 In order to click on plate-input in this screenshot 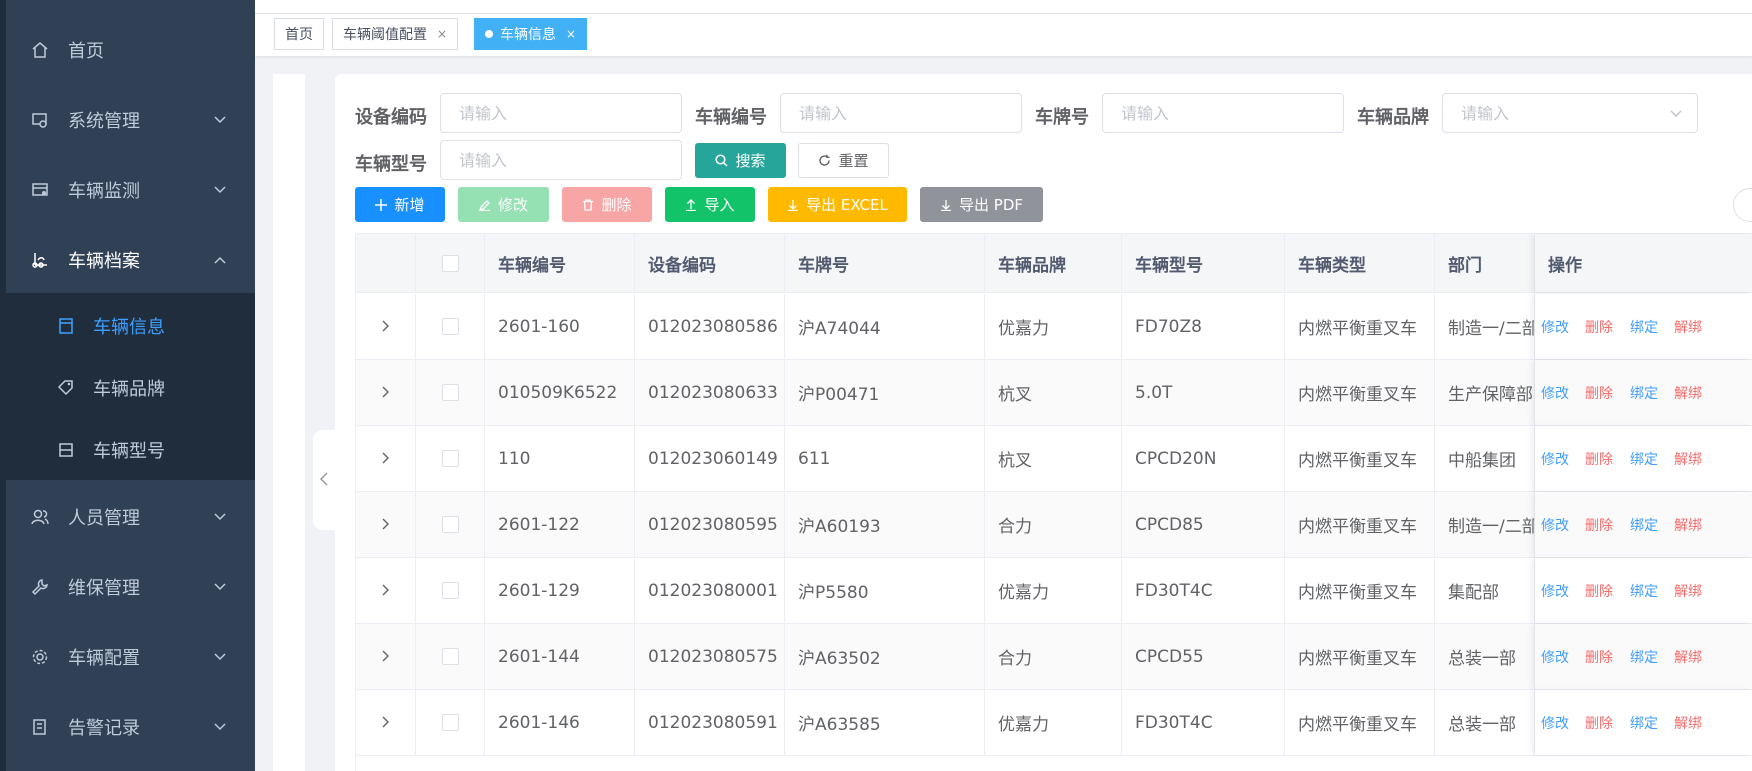, I will do `click(1223, 113)`.